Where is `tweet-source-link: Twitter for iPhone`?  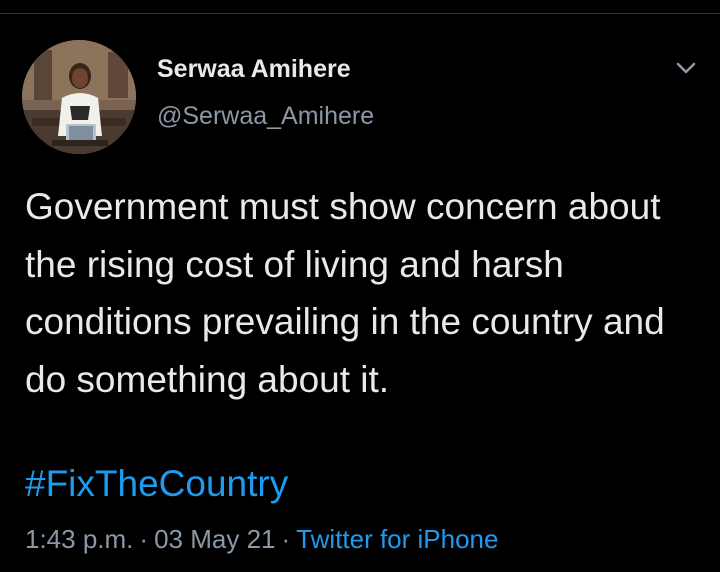
tweet-source-link: Twitter for iPhone is located at coordinates (397, 539).